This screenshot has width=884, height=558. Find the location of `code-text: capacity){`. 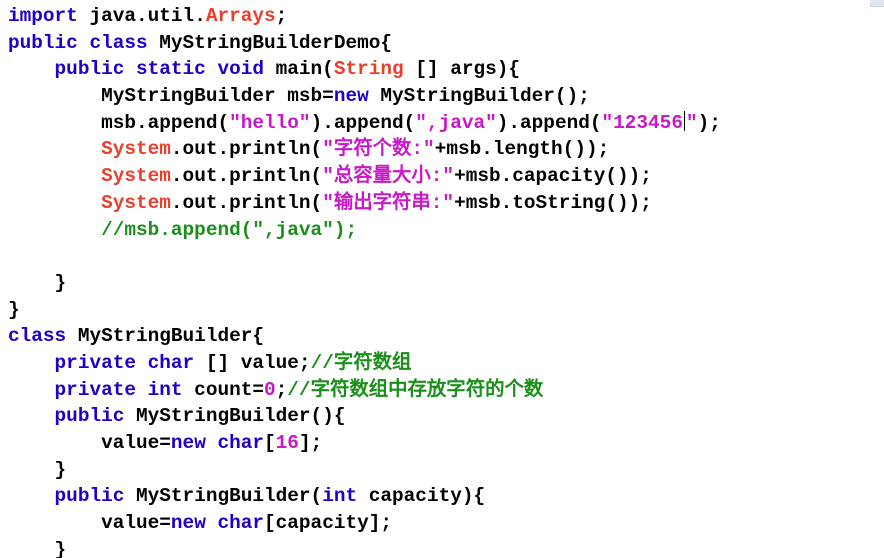

code-text: capacity){ is located at coordinates (421, 496).